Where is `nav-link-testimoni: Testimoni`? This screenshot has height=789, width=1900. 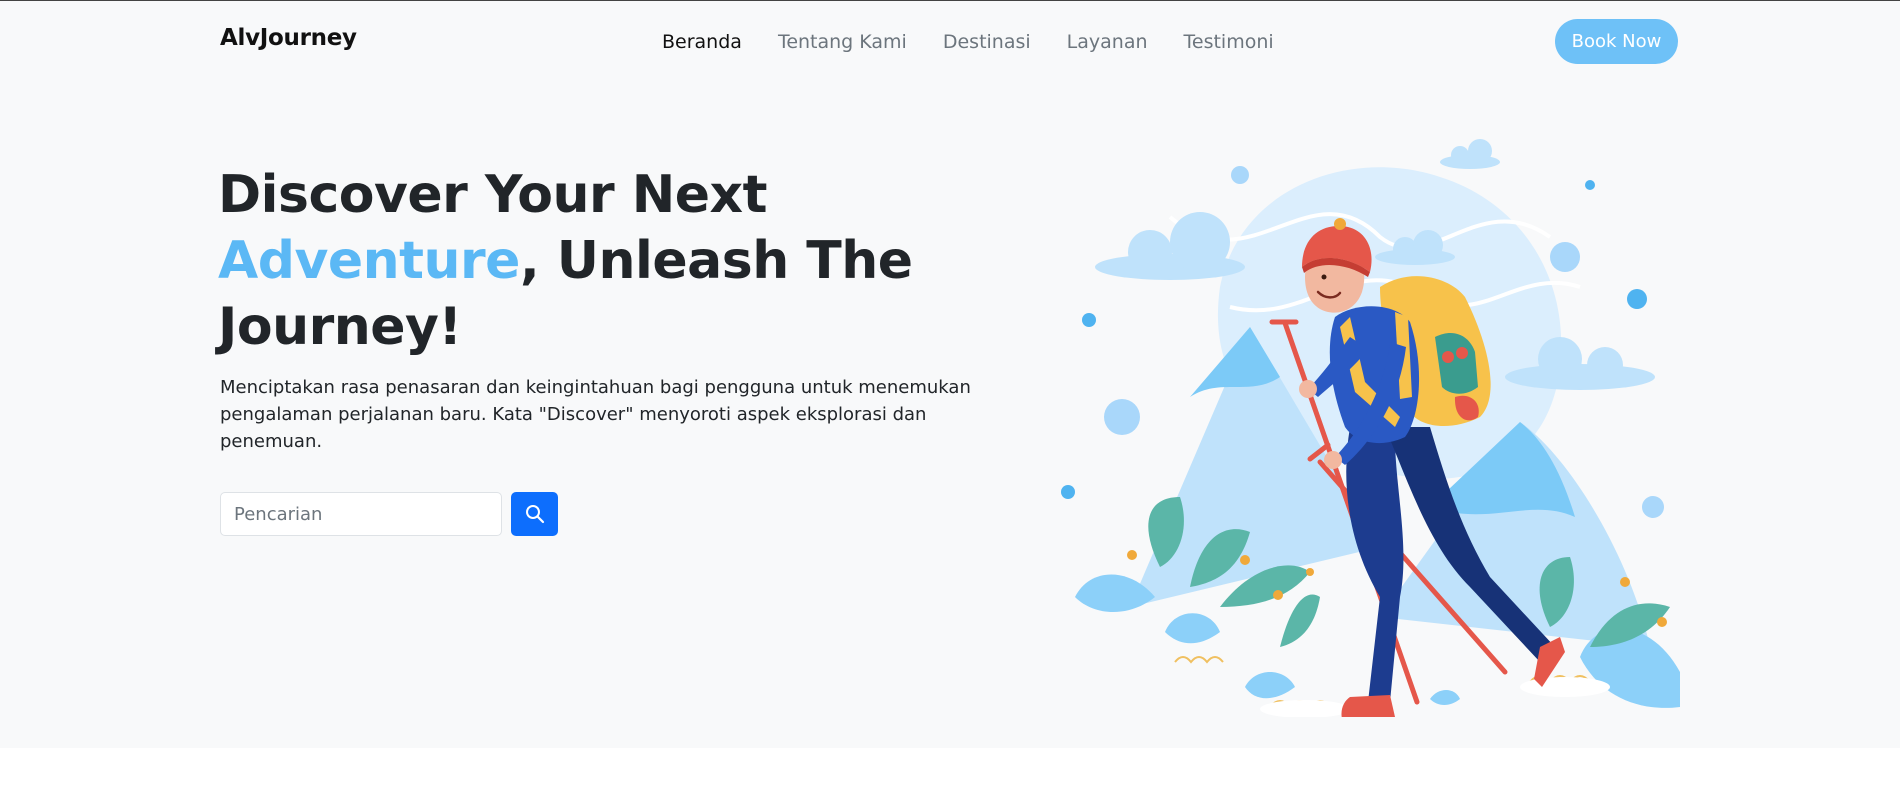 nav-link-testimoni: Testimoni is located at coordinates (1229, 42).